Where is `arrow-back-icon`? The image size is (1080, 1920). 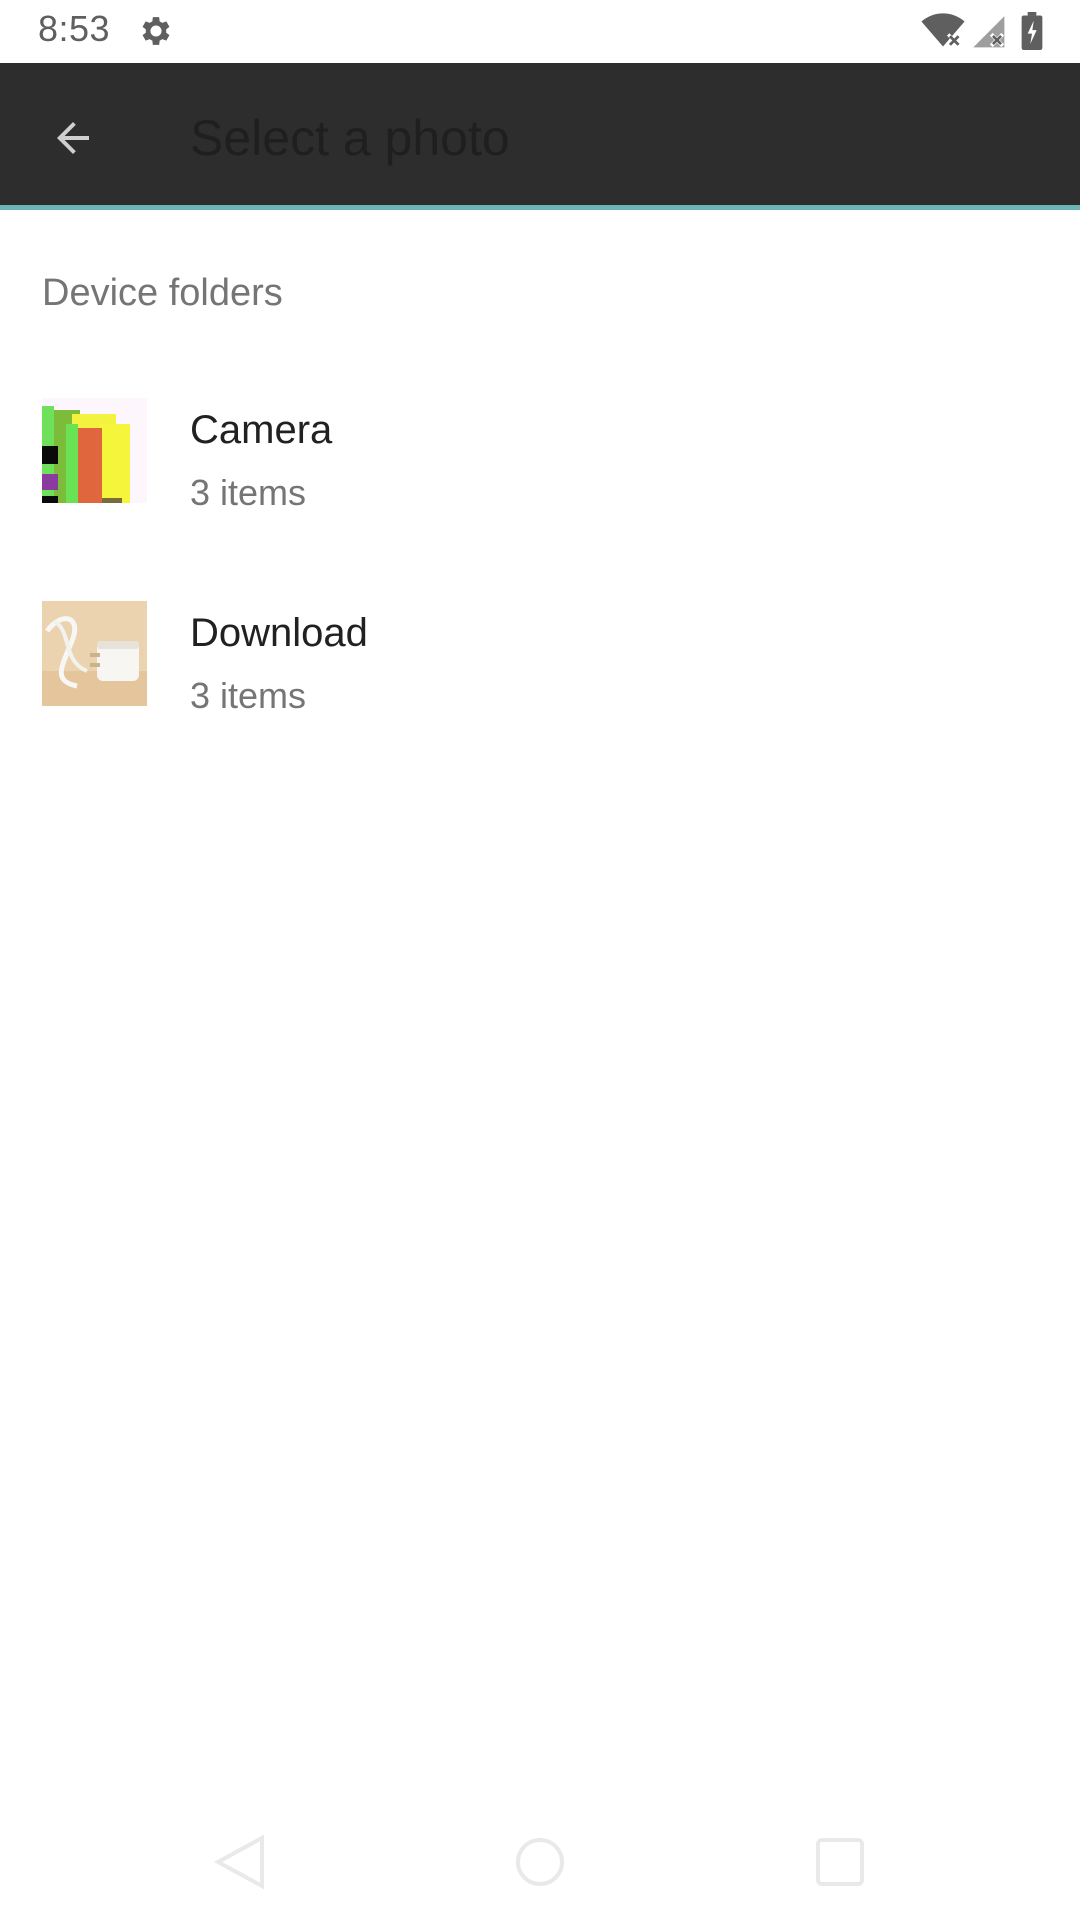 arrow-back-icon is located at coordinates (73, 138).